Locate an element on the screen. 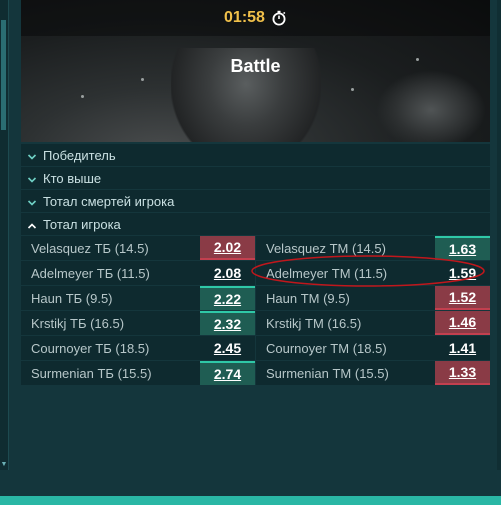  under-bet-label: Haun ТМ (9.5) is located at coordinates (308, 298).